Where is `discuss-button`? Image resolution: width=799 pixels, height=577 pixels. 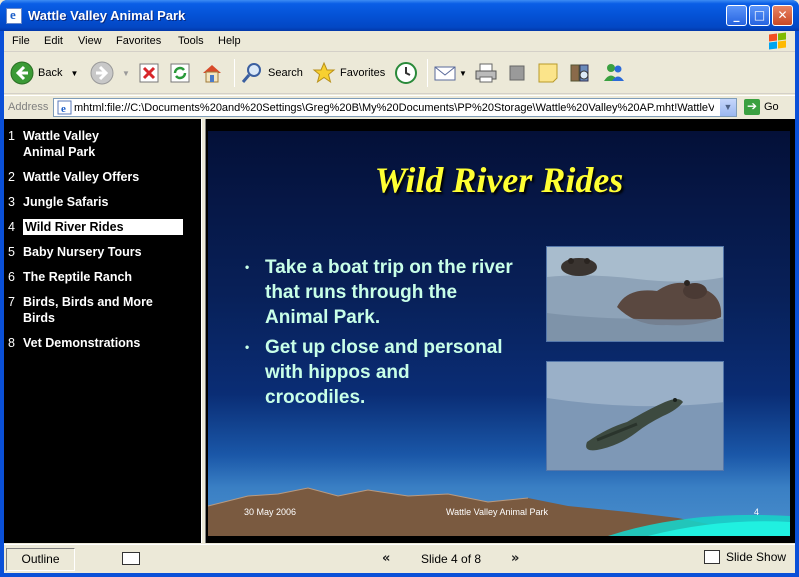 discuss-button is located at coordinates (548, 73).